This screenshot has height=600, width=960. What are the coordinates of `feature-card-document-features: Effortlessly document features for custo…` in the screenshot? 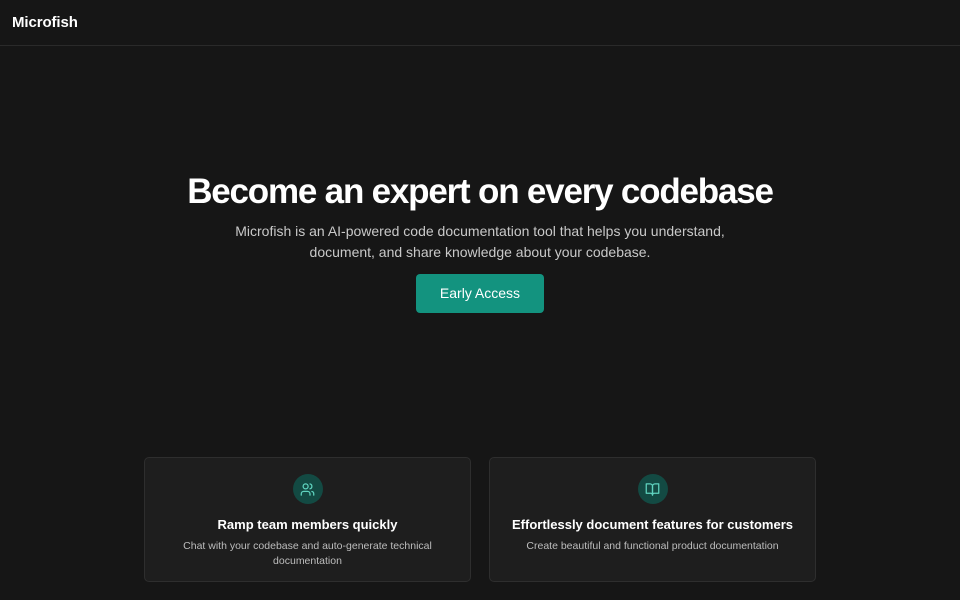 It's located at (652, 519).